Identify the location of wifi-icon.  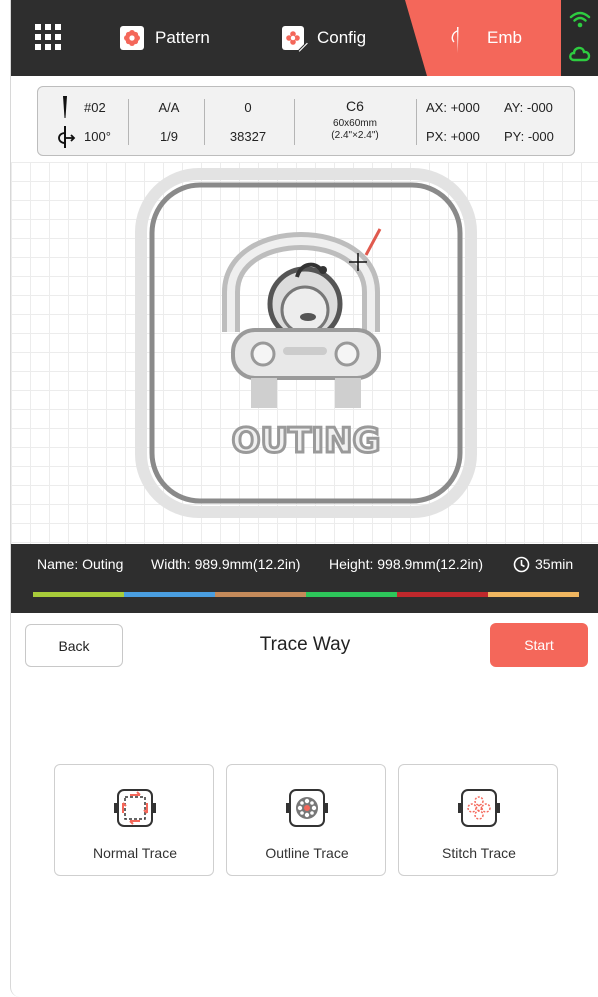
(580, 19).